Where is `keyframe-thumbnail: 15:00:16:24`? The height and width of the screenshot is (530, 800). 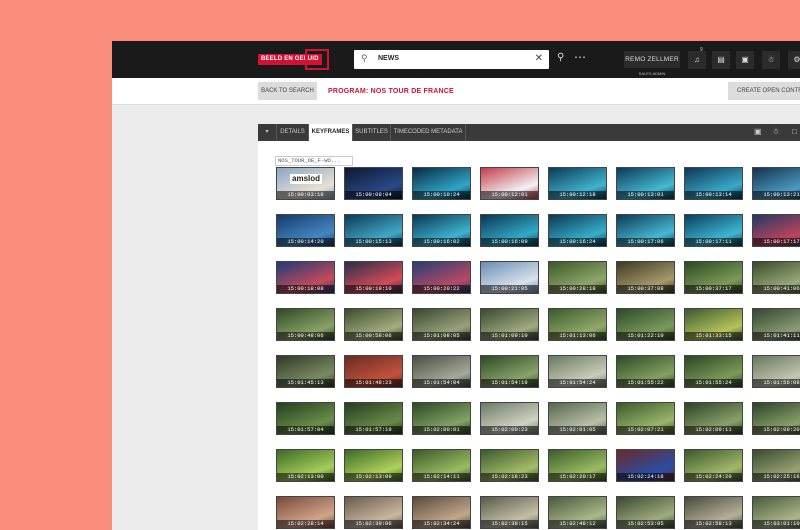 keyframe-thumbnail: 15:00:16:24 is located at coordinates (577, 230).